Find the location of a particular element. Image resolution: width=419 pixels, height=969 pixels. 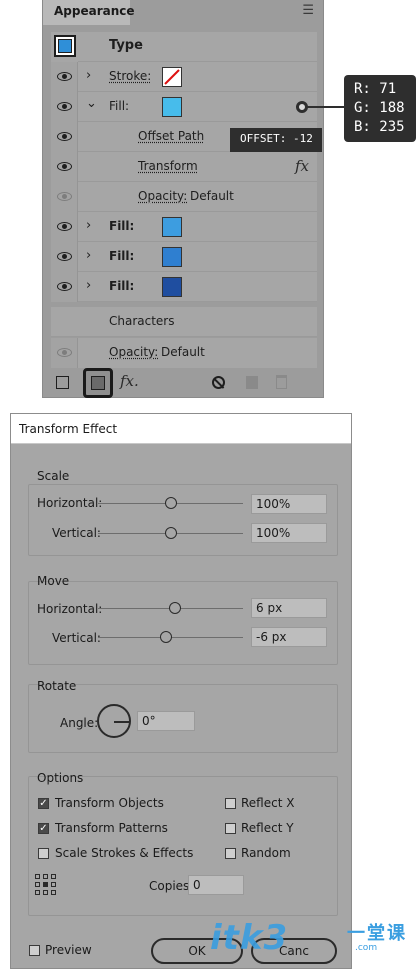

move-horizontal-slider is located at coordinates (170, 608).